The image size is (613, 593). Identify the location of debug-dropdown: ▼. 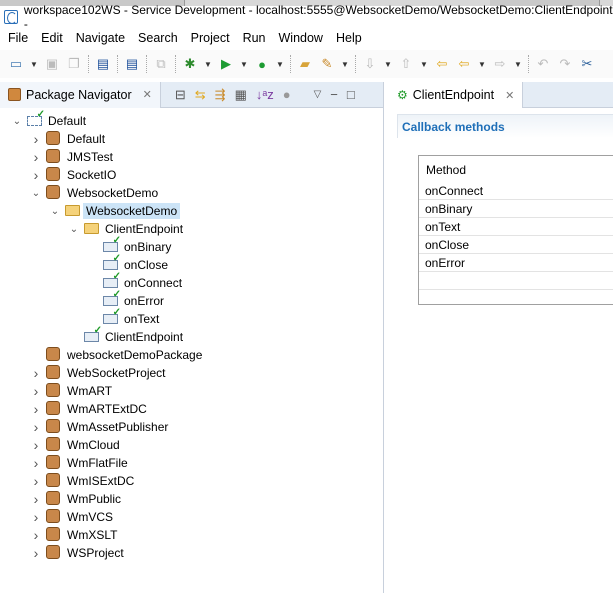
(208, 64).